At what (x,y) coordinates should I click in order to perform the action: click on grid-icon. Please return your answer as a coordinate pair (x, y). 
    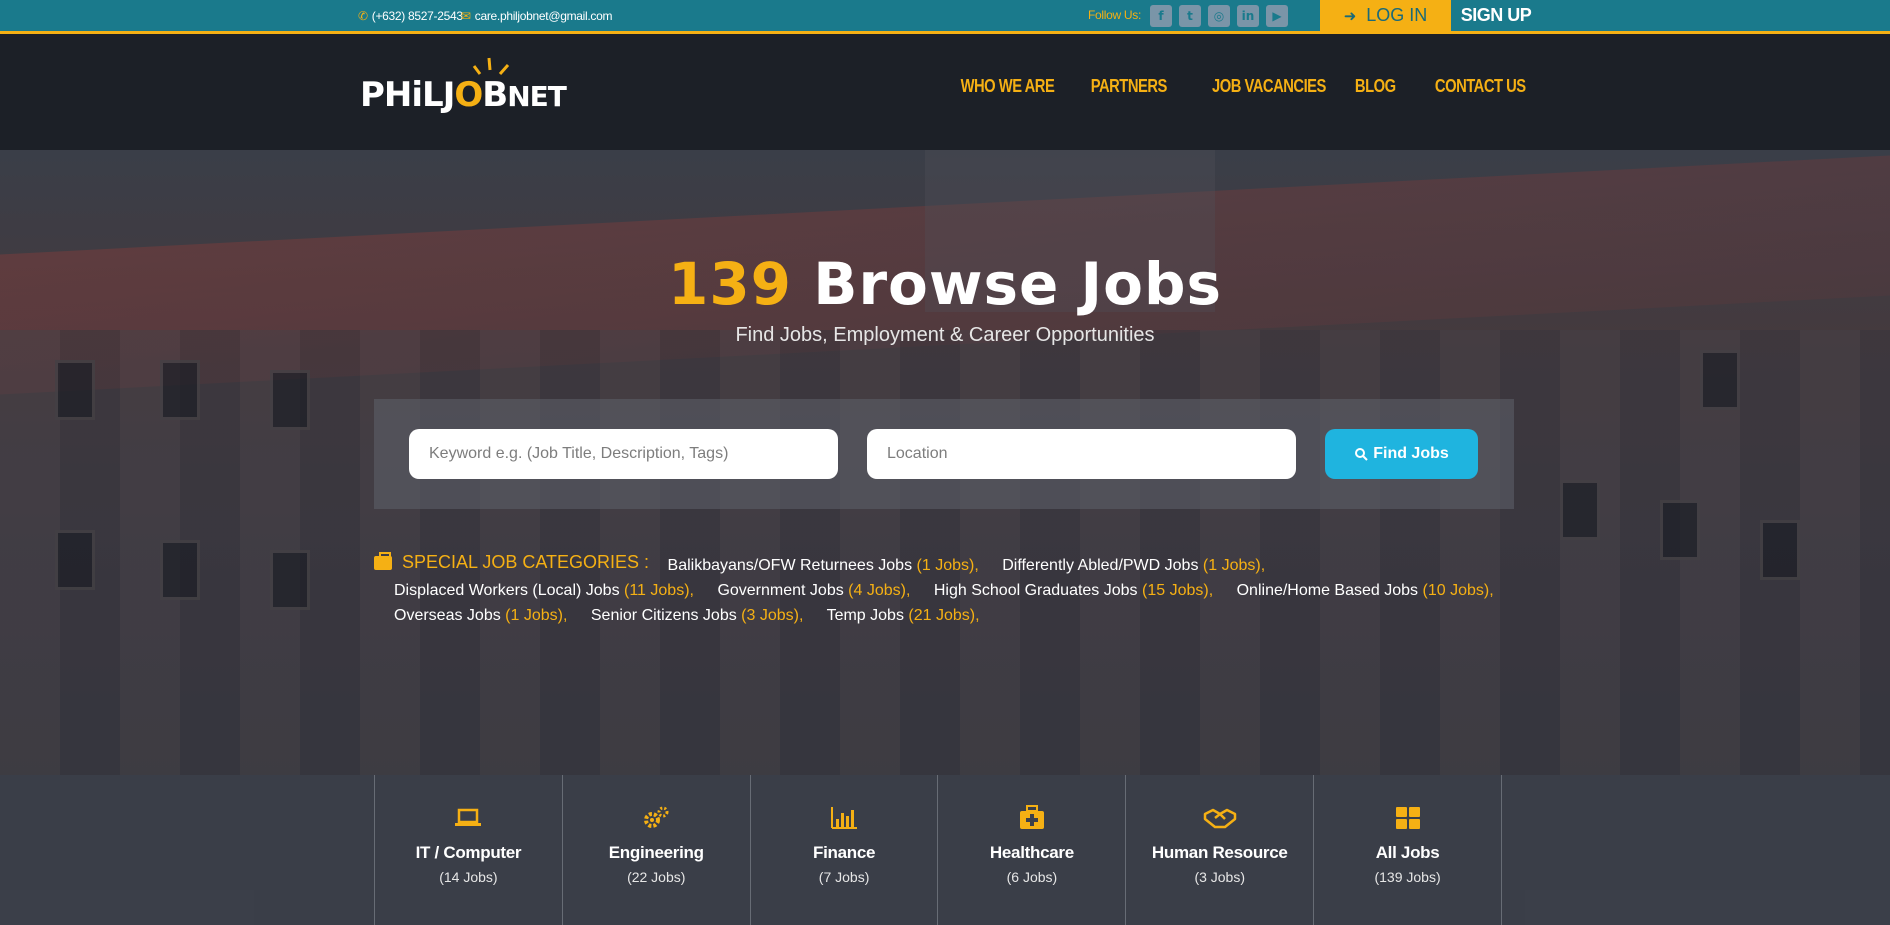
    Looking at the image, I should click on (1407, 818).